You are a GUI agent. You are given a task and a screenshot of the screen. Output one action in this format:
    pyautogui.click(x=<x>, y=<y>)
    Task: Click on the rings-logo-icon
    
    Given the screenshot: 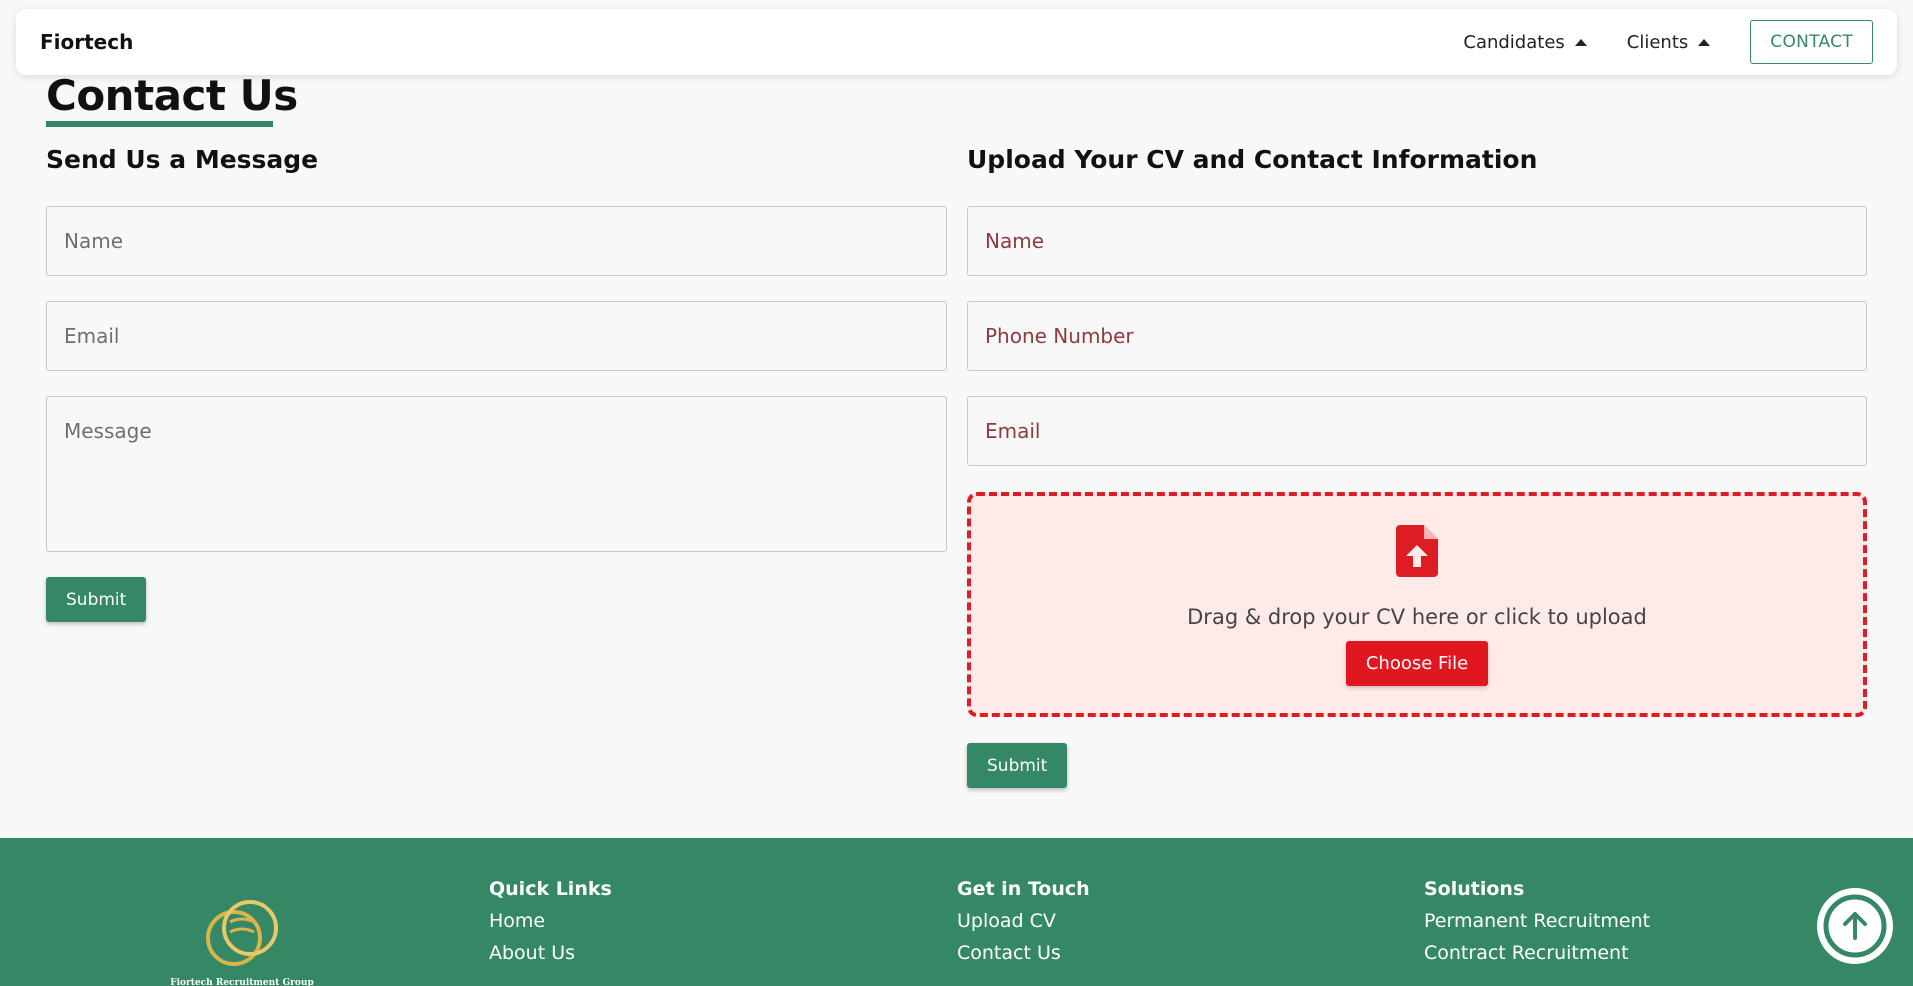 What is the action you would take?
    pyautogui.click(x=242, y=933)
    